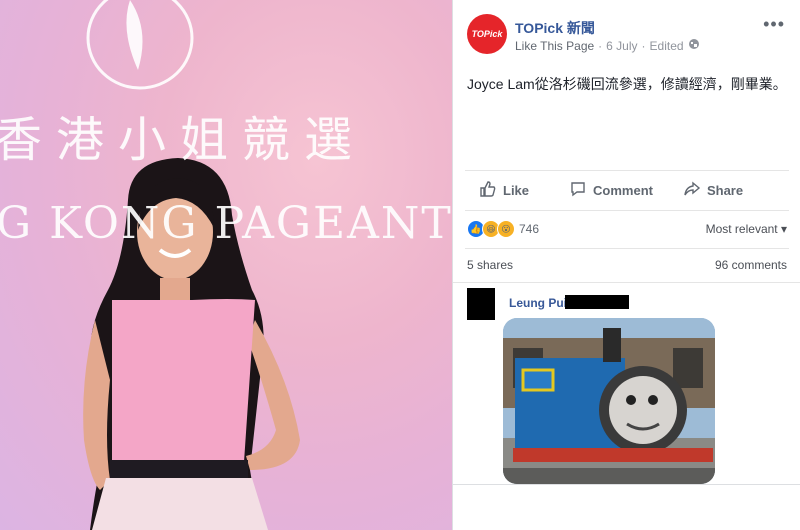 This screenshot has width=800, height=530. What do you see at coordinates (597, 302) in the screenshot?
I see `redaction-bar` at bounding box center [597, 302].